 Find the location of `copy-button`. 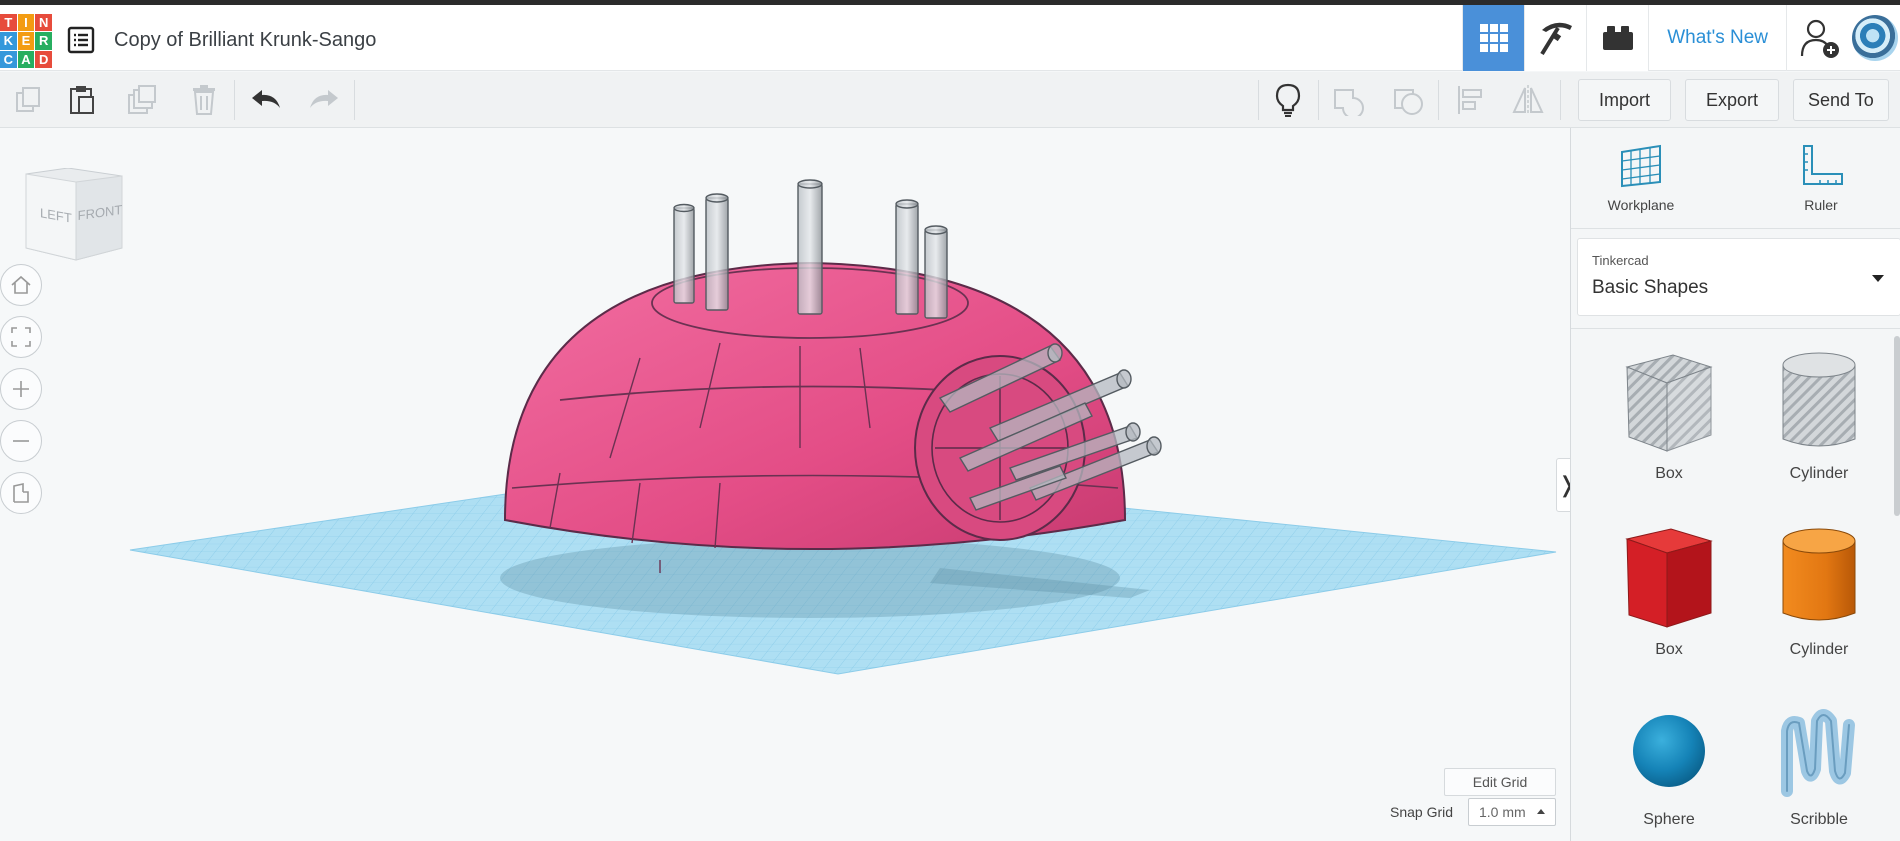

copy-button is located at coordinates (28, 100).